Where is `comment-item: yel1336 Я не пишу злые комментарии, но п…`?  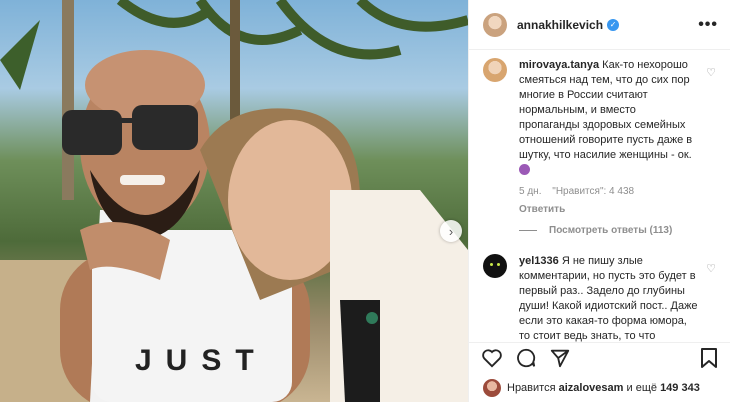
comment-item: yel1336 Я не пишу злые комментарии, но п… is located at coordinates (599, 298).